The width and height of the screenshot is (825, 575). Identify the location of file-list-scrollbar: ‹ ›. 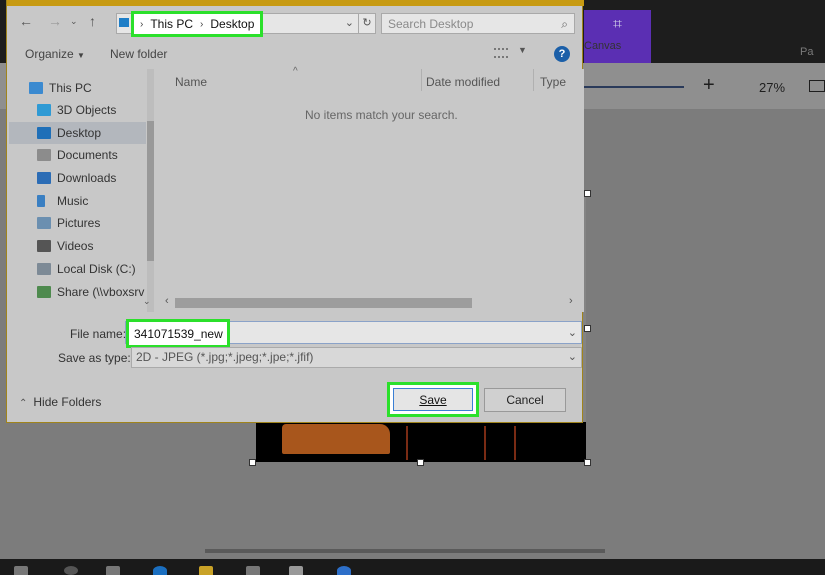
(369, 302).